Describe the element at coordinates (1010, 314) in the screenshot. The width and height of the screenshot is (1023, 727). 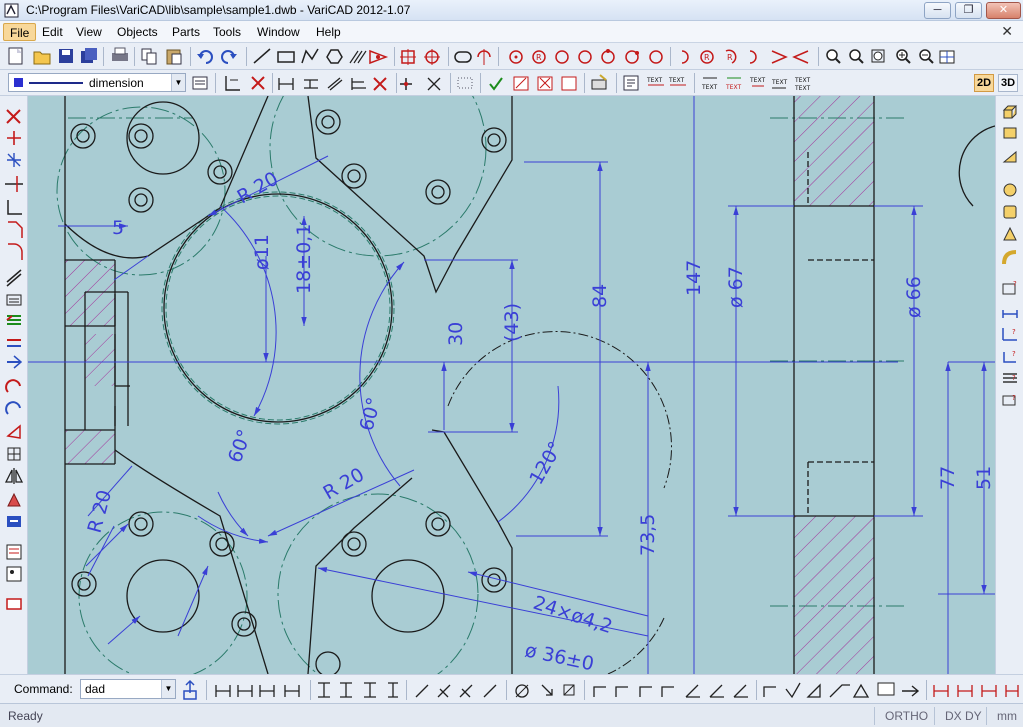
I see `measure-distance-icon` at that location.